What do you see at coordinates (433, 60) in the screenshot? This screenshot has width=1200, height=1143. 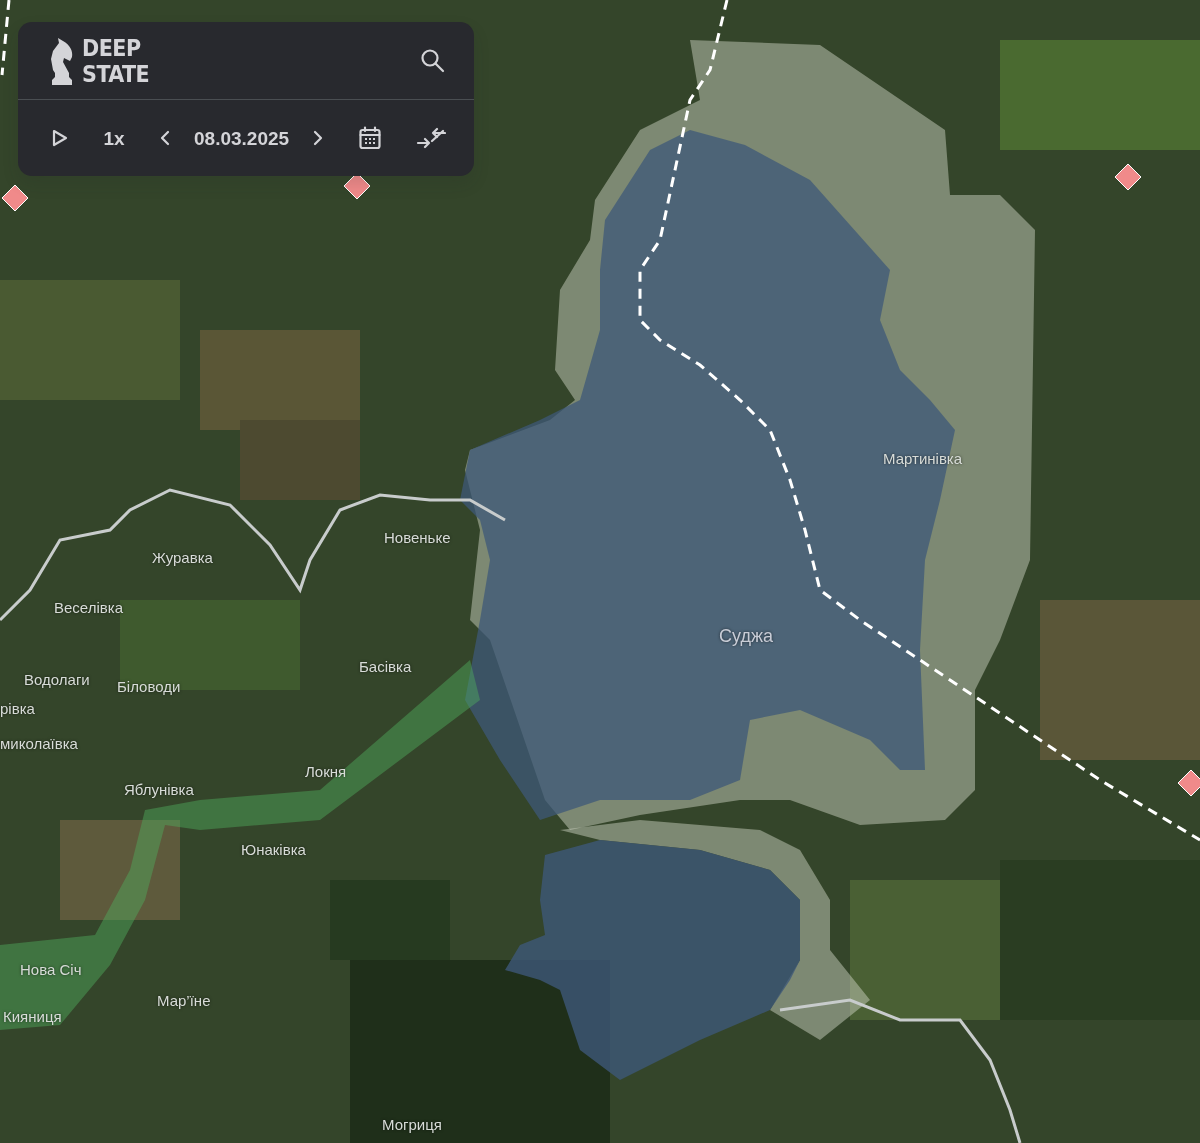 I see `search-icon` at bounding box center [433, 60].